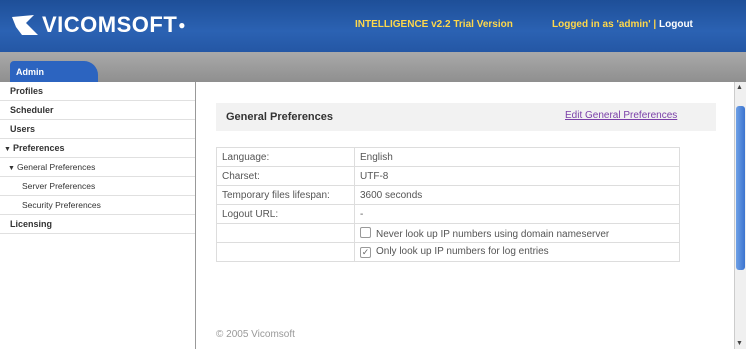 Image resolution: width=746 pixels, height=349 pixels. What do you see at coordinates (110, 24) in the screenshot?
I see `logo-text: VICOMSOFT` at bounding box center [110, 24].